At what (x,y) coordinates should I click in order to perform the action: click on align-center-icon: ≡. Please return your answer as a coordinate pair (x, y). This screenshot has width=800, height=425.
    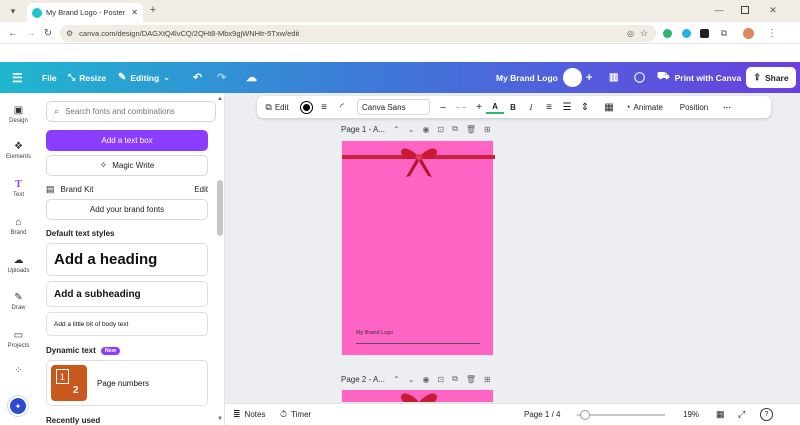
    Looking at the image, I should click on (549, 107).